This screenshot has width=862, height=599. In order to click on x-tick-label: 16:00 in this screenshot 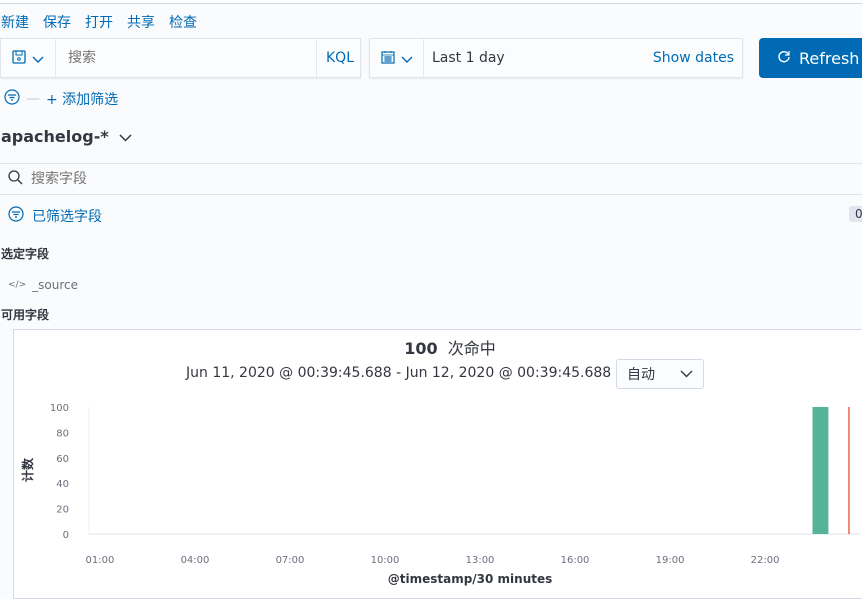, I will do `click(575, 560)`.